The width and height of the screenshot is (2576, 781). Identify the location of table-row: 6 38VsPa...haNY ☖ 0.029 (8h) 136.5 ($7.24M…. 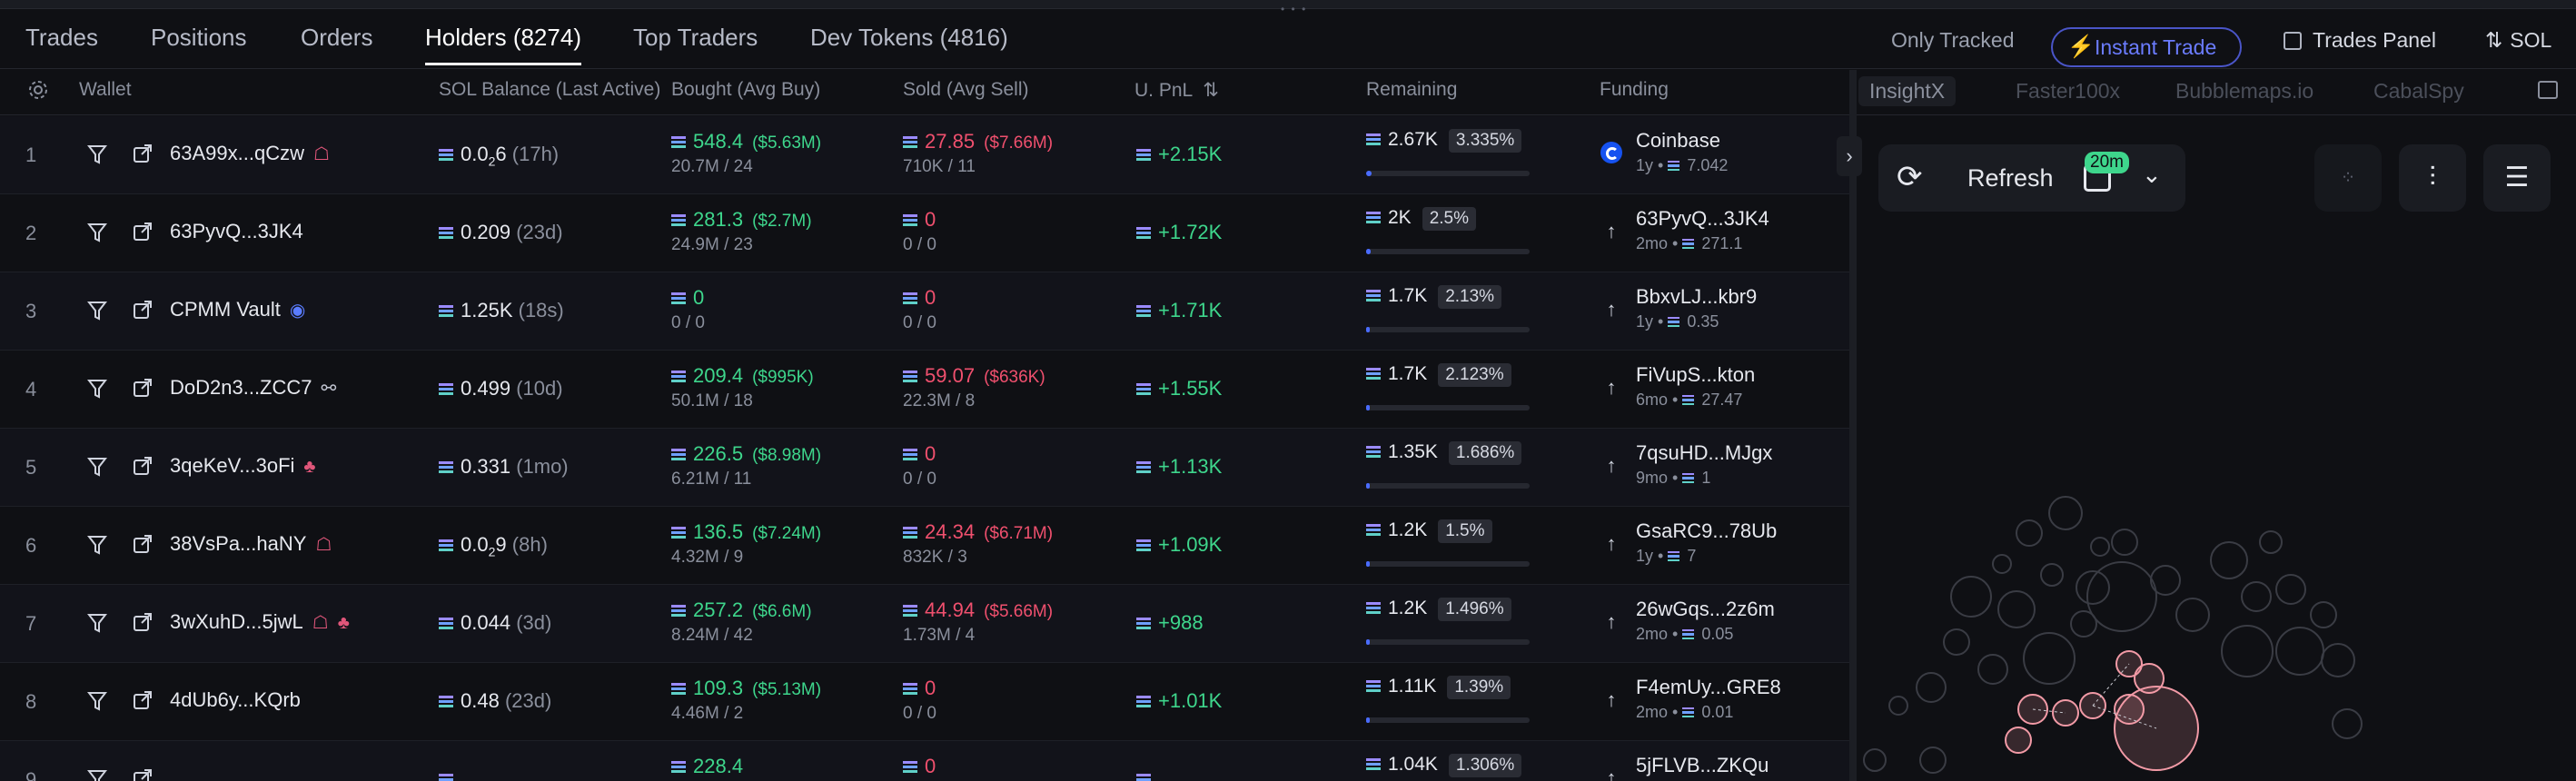
(924, 546).